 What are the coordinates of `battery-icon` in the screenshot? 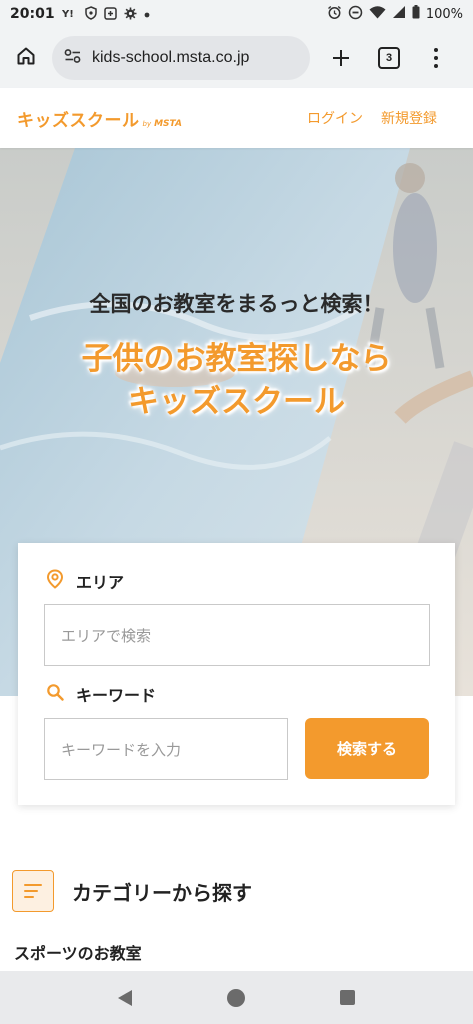 It's located at (416, 14).